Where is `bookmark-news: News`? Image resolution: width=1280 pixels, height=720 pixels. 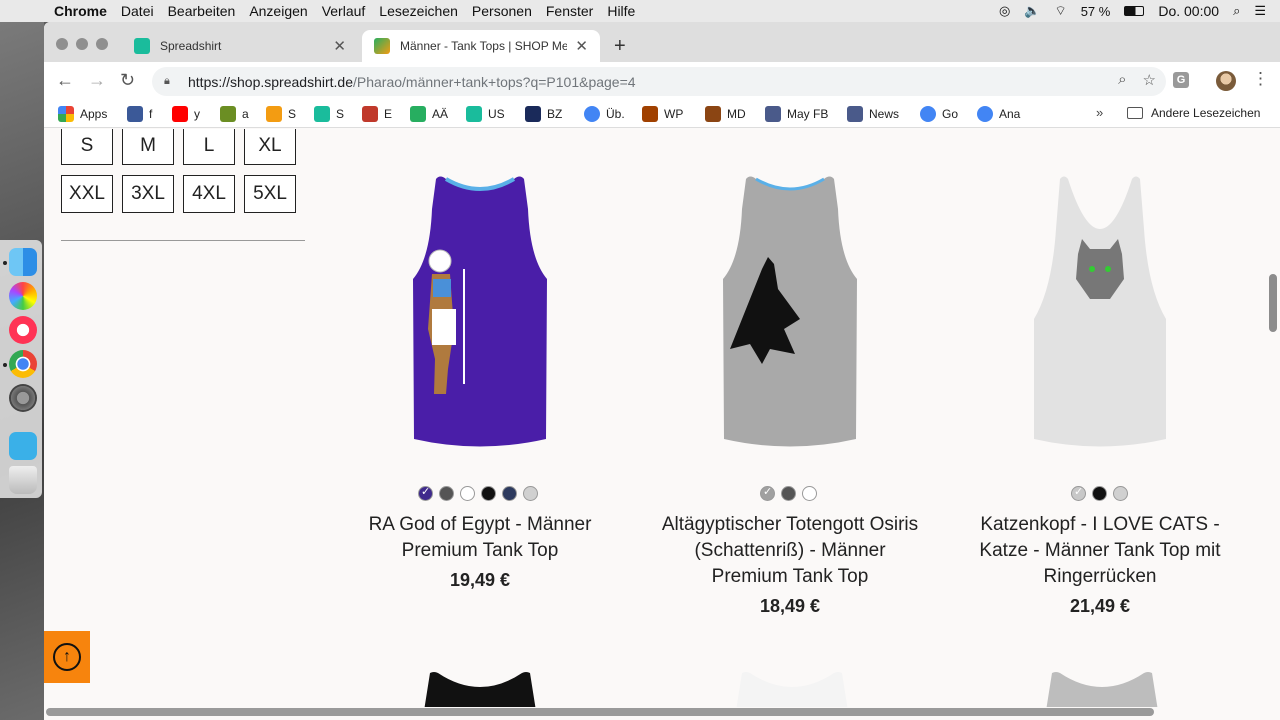 bookmark-news: News is located at coordinates (873, 114).